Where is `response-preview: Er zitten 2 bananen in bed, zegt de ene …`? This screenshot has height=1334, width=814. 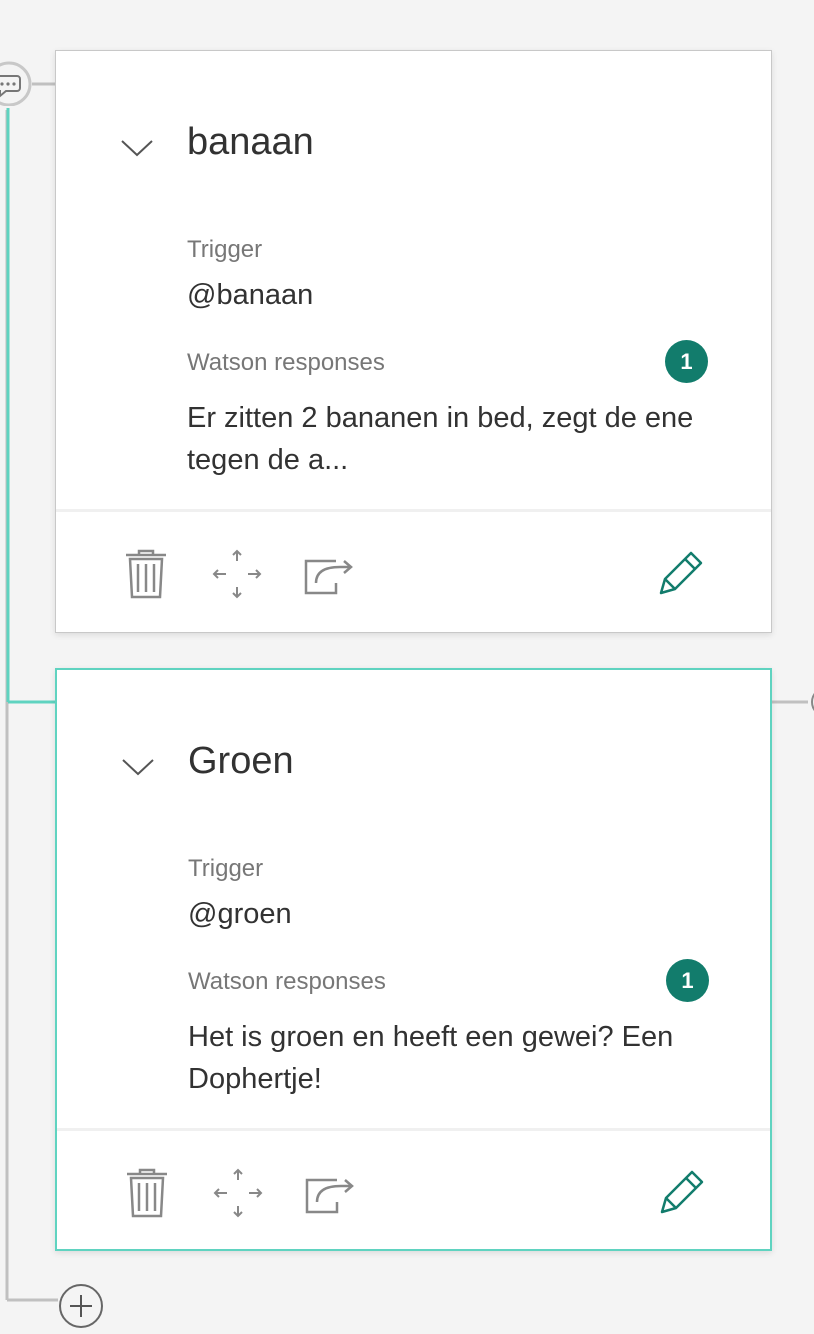
response-preview: Er zitten 2 bananen in bed, zegt de ene … is located at coordinates (440, 439).